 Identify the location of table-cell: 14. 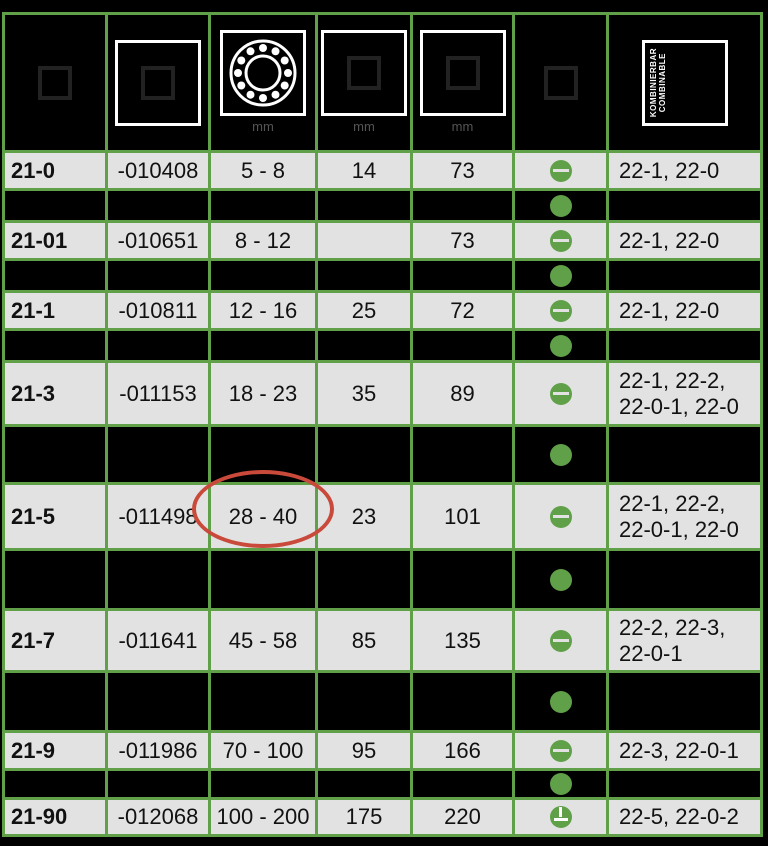
(364, 170).